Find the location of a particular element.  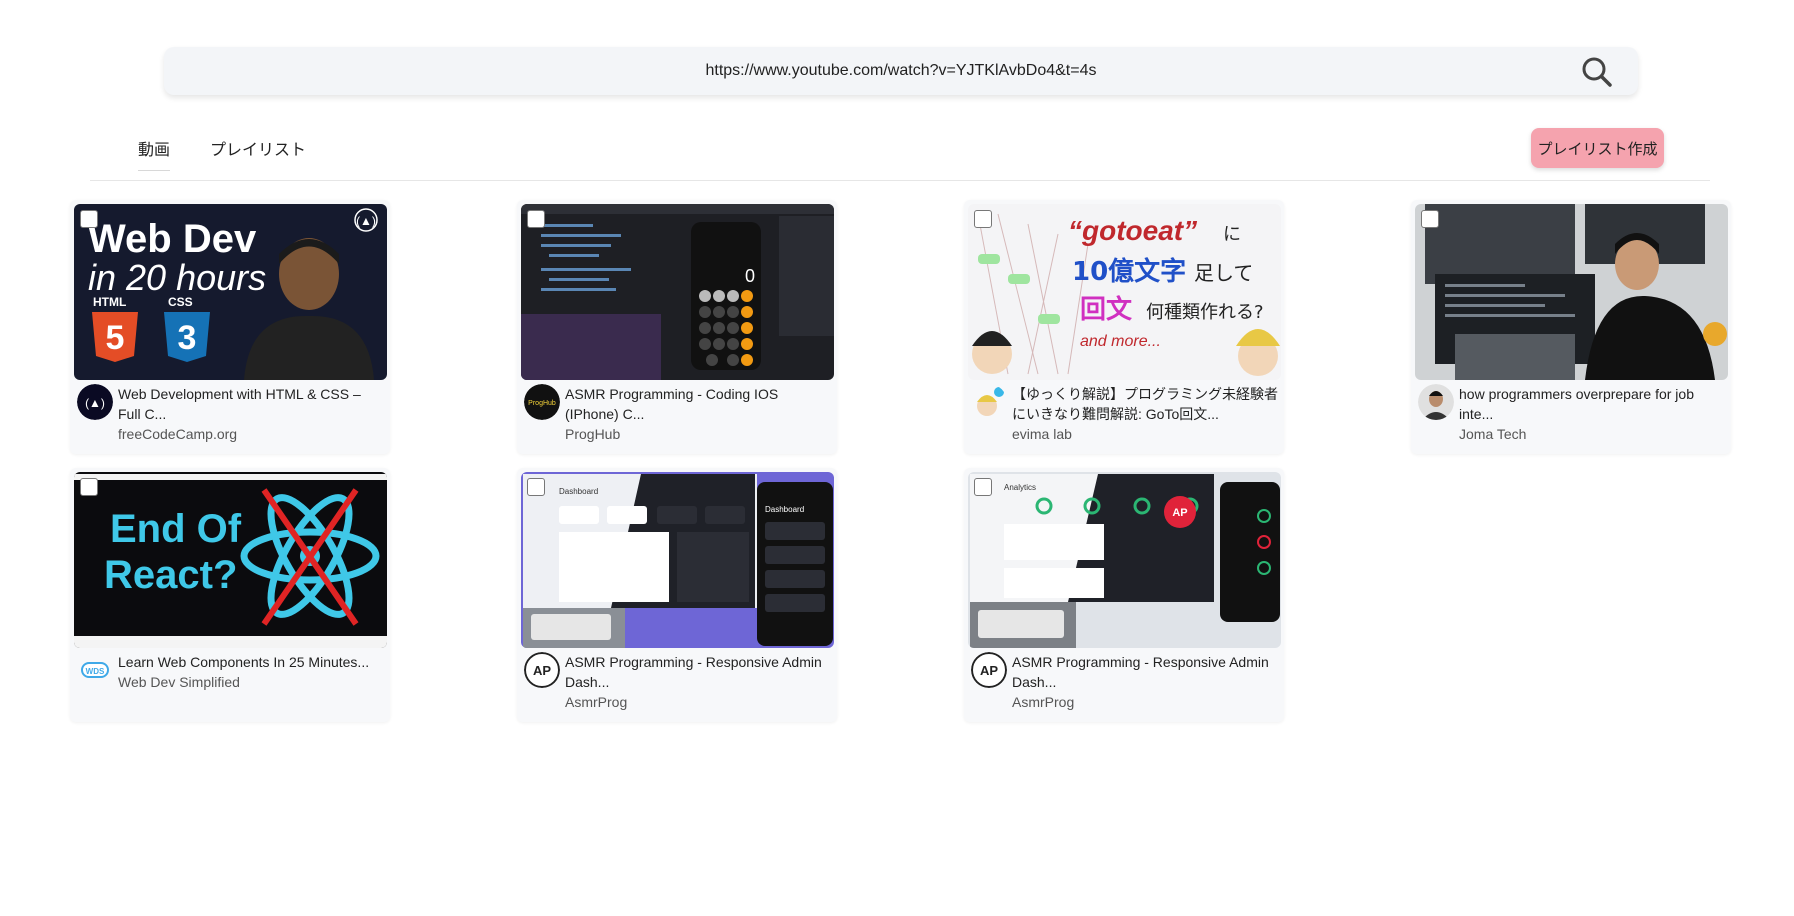

thumb-text: HTML is located at coordinates (109, 302).